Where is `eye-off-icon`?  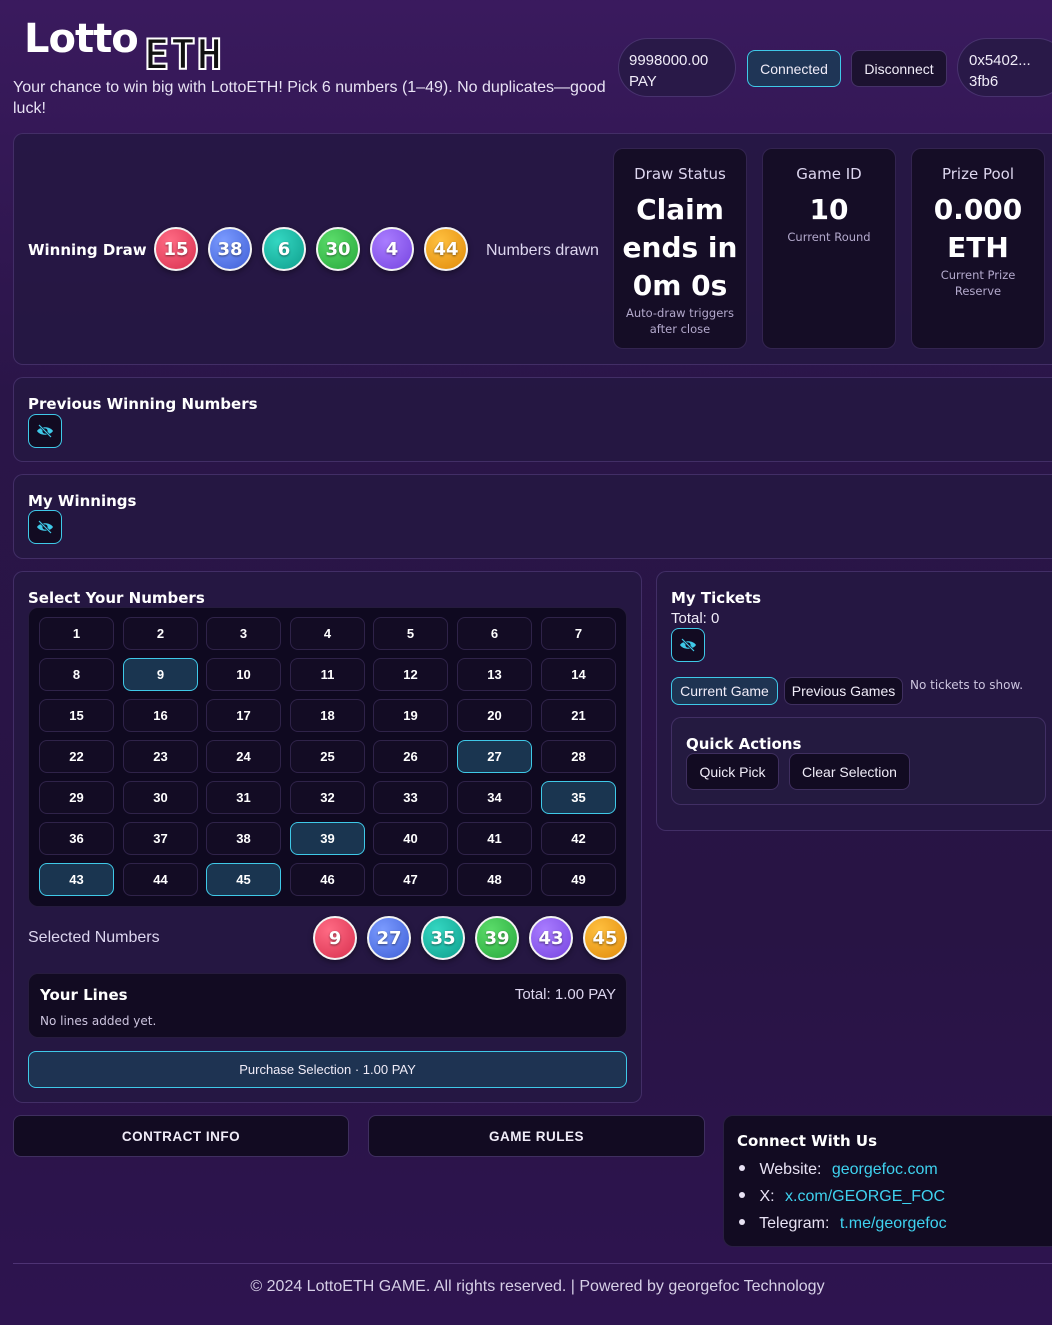
eye-off-icon is located at coordinates (688, 645).